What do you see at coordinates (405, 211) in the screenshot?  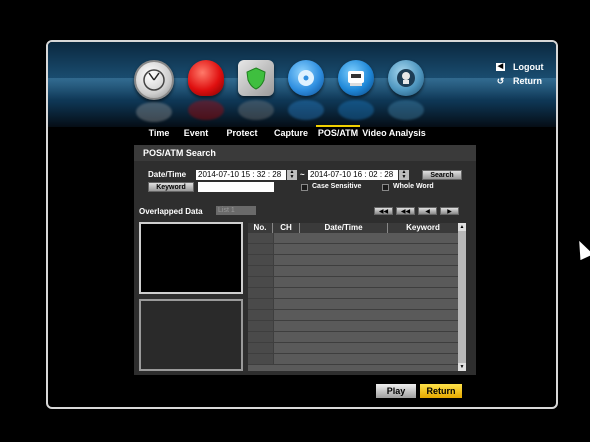 I see `prev-page-button: ◀◀` at bounding box center [405, 211].